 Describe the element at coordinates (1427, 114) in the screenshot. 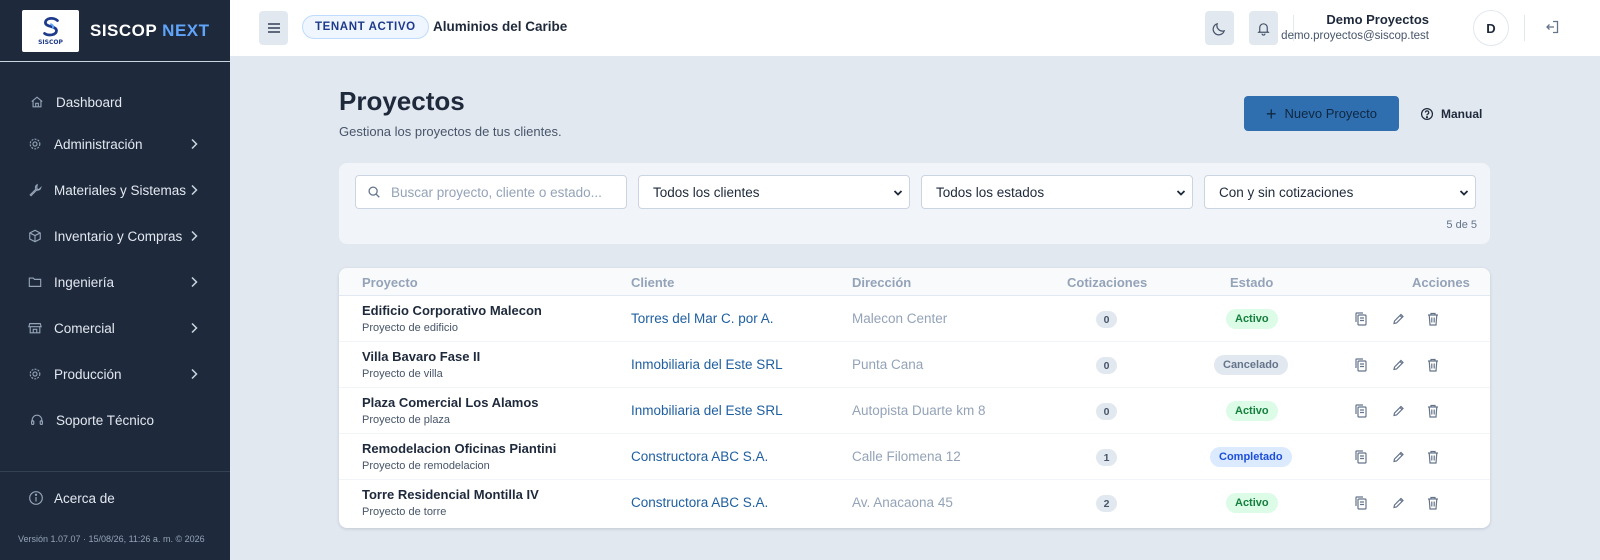

I see `help-icon` at that location.